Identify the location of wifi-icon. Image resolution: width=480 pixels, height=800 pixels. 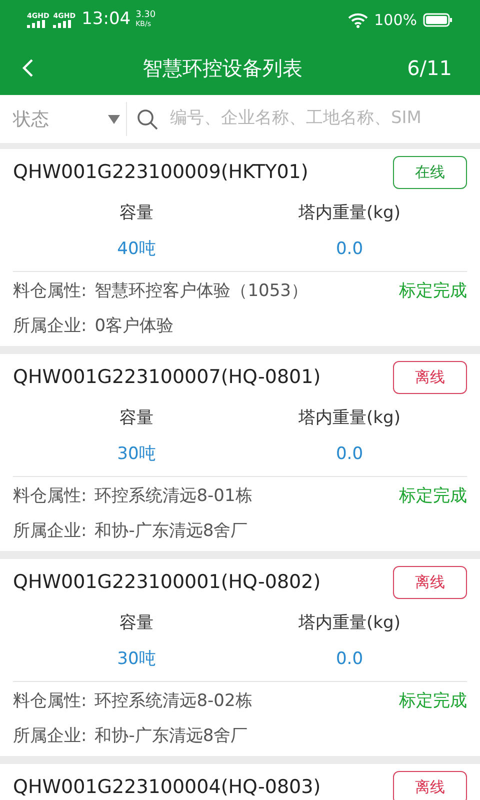
(358, 20).